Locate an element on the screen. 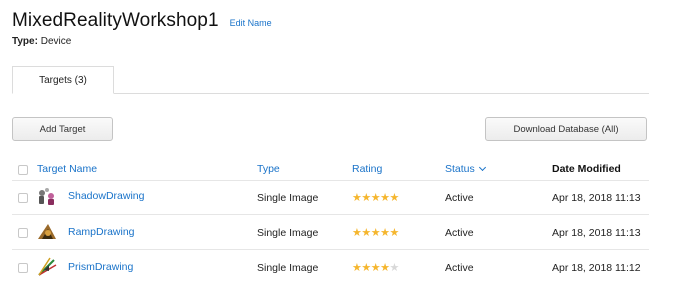  header-divider is located at coordinates (330, 180).